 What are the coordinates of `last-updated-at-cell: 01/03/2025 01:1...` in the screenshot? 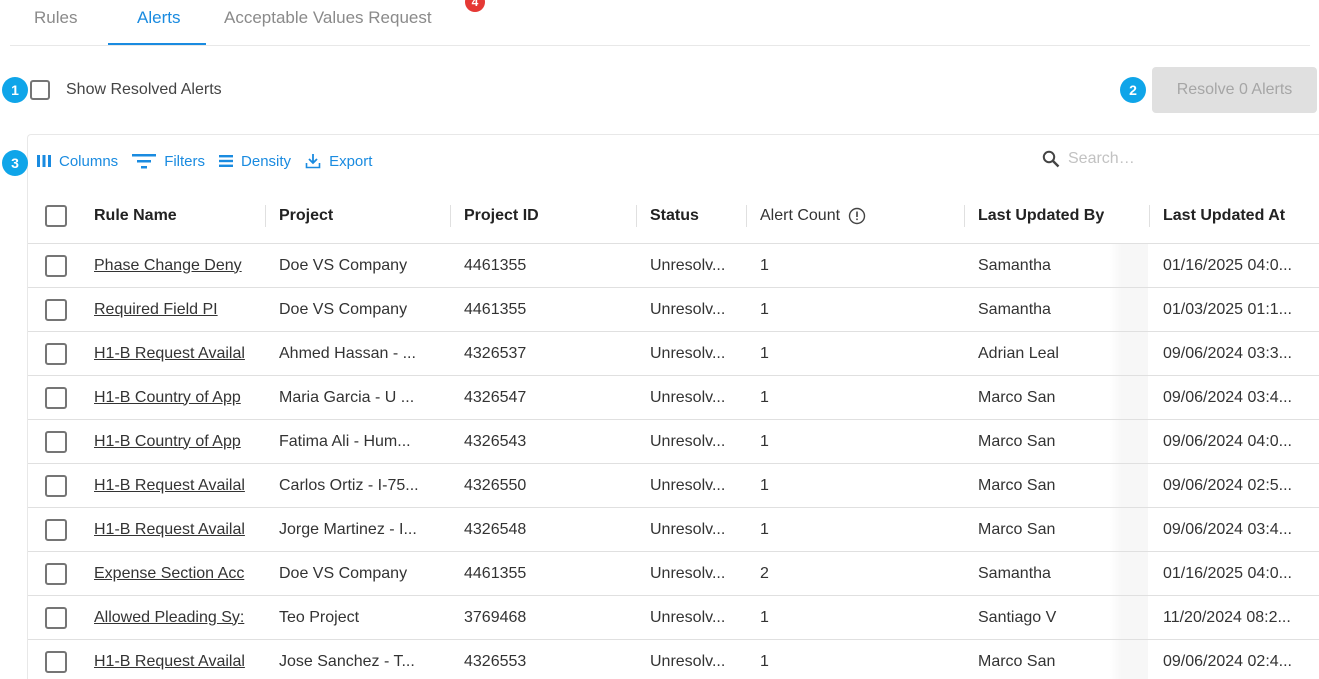 It's located at (1227, 309).